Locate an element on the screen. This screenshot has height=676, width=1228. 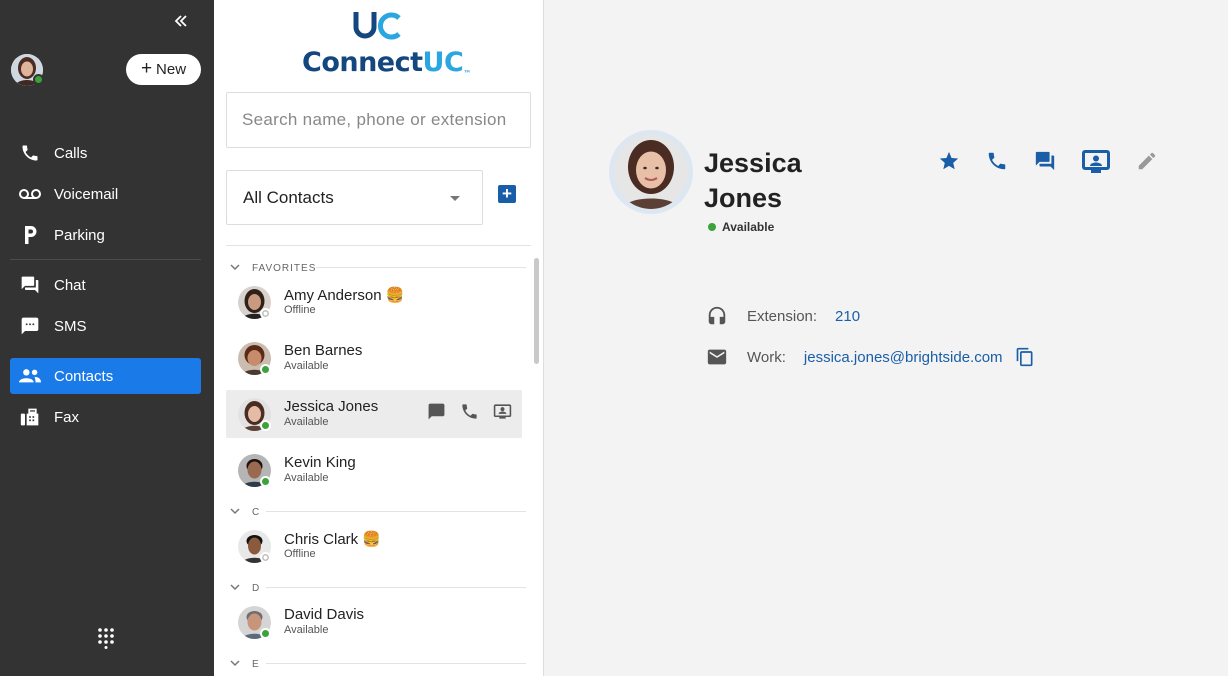
group-header-d: D is located at coordinates (378, 588).